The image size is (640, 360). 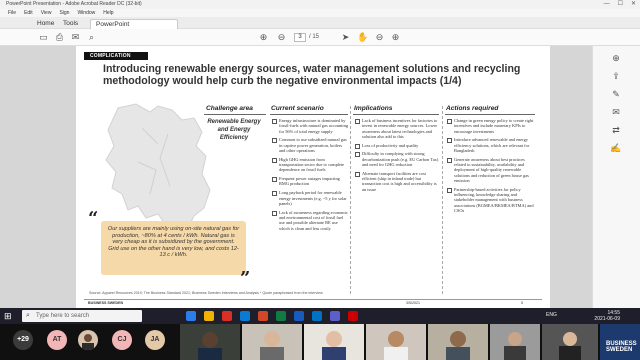 I want to click on search-placeholder: Type here to search, so click(x=63, y=316).